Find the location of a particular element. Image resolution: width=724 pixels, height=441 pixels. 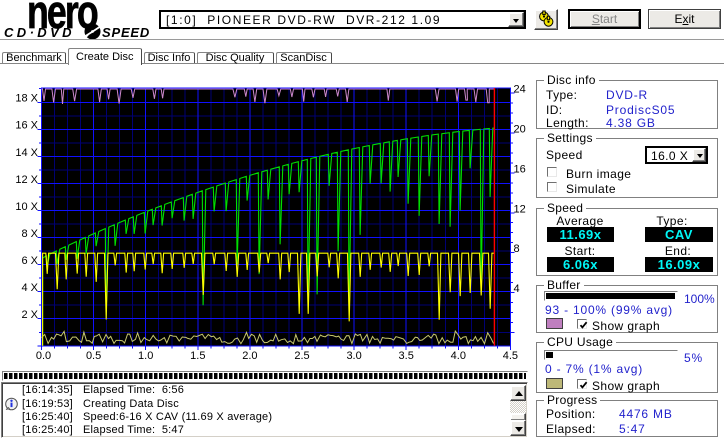

svg-text: 24 is located at coordinates (520, 90).